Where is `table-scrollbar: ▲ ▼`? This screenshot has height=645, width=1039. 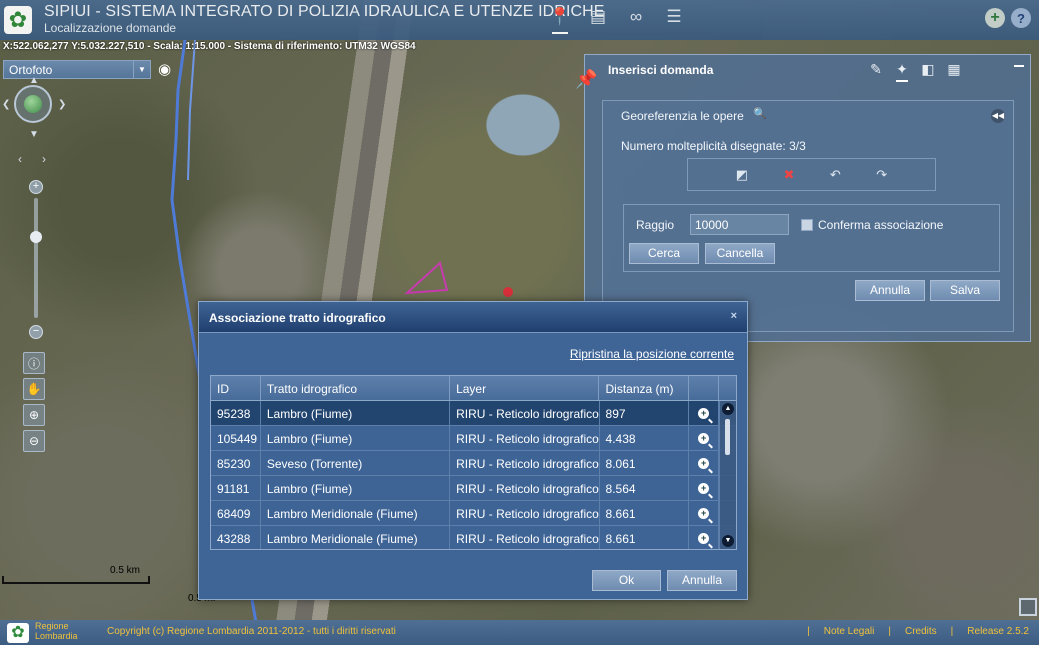
table-scrollbar: ▲ ▼ is located at coordinates (727, 475).